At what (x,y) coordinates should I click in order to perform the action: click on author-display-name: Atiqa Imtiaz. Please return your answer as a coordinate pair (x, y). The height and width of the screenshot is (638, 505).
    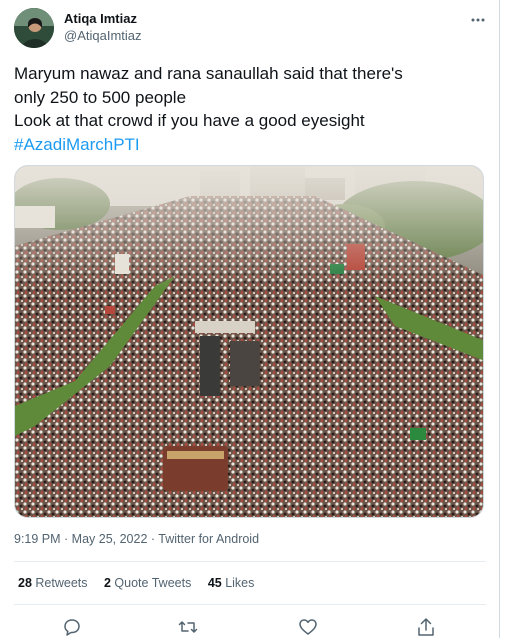
    Looking at the image, I should click on (100, 18).